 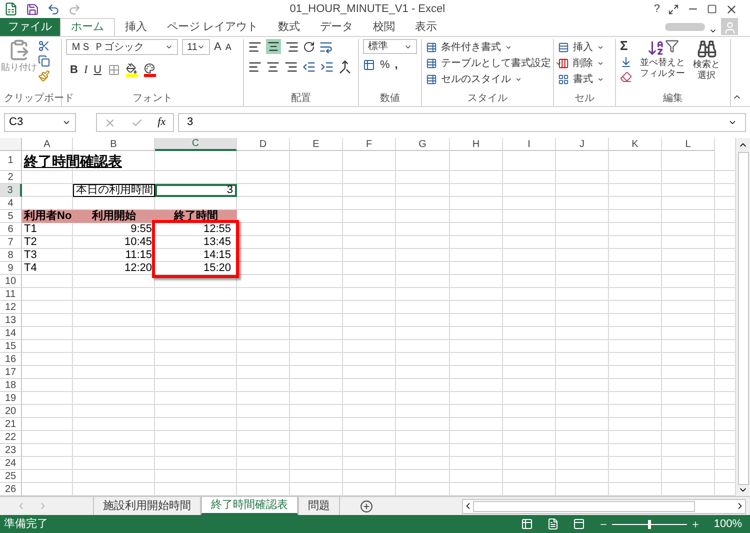 I want to click on fill-color-icon, so click(x=132, y=69).